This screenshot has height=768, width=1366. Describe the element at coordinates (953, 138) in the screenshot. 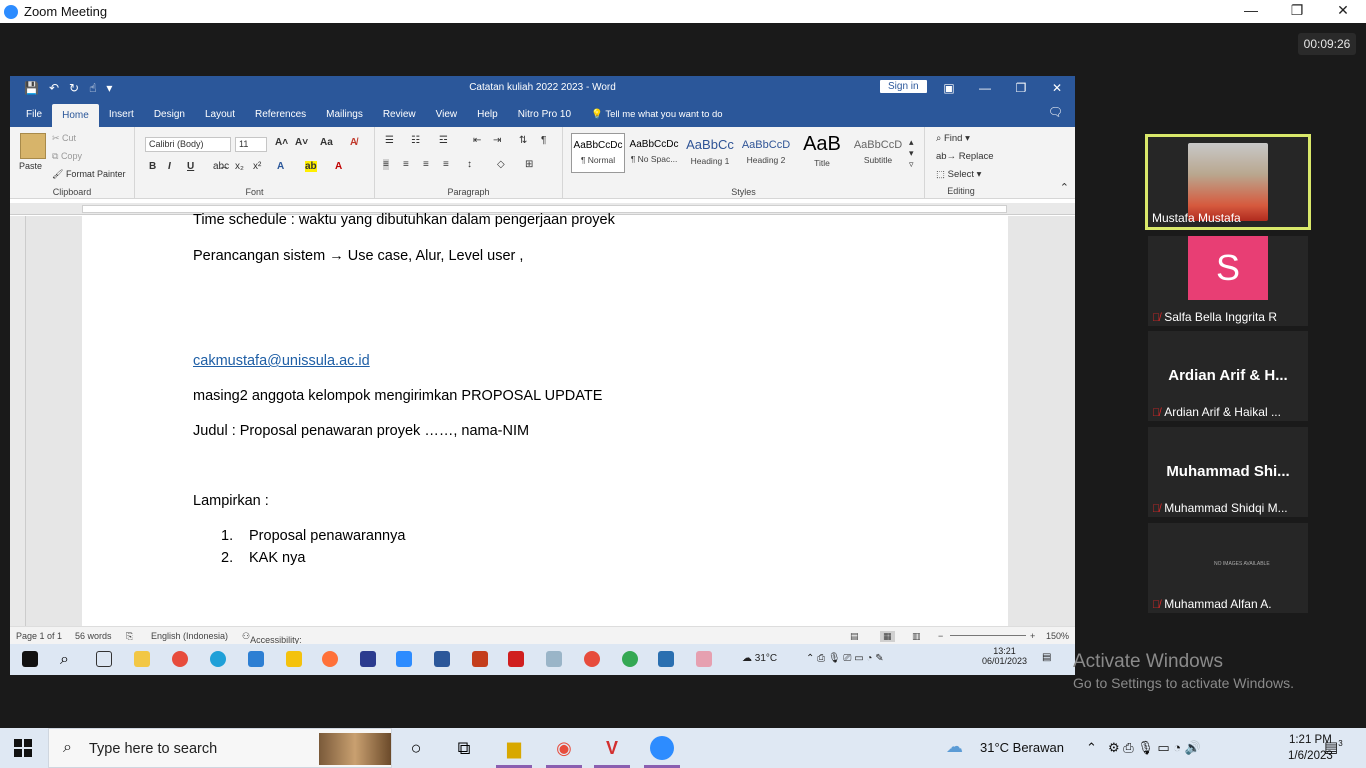

I see `find-button: ⌕ Find ▾` at that location.